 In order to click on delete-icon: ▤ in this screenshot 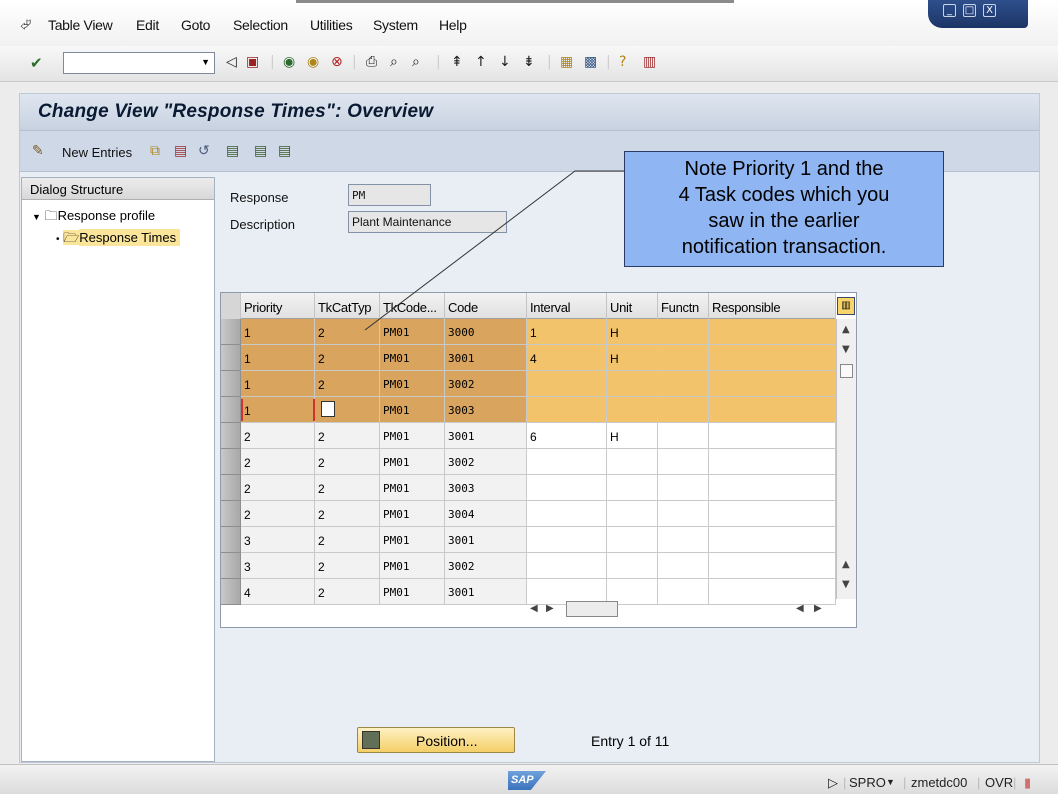, I will do `click(180, 151)`.